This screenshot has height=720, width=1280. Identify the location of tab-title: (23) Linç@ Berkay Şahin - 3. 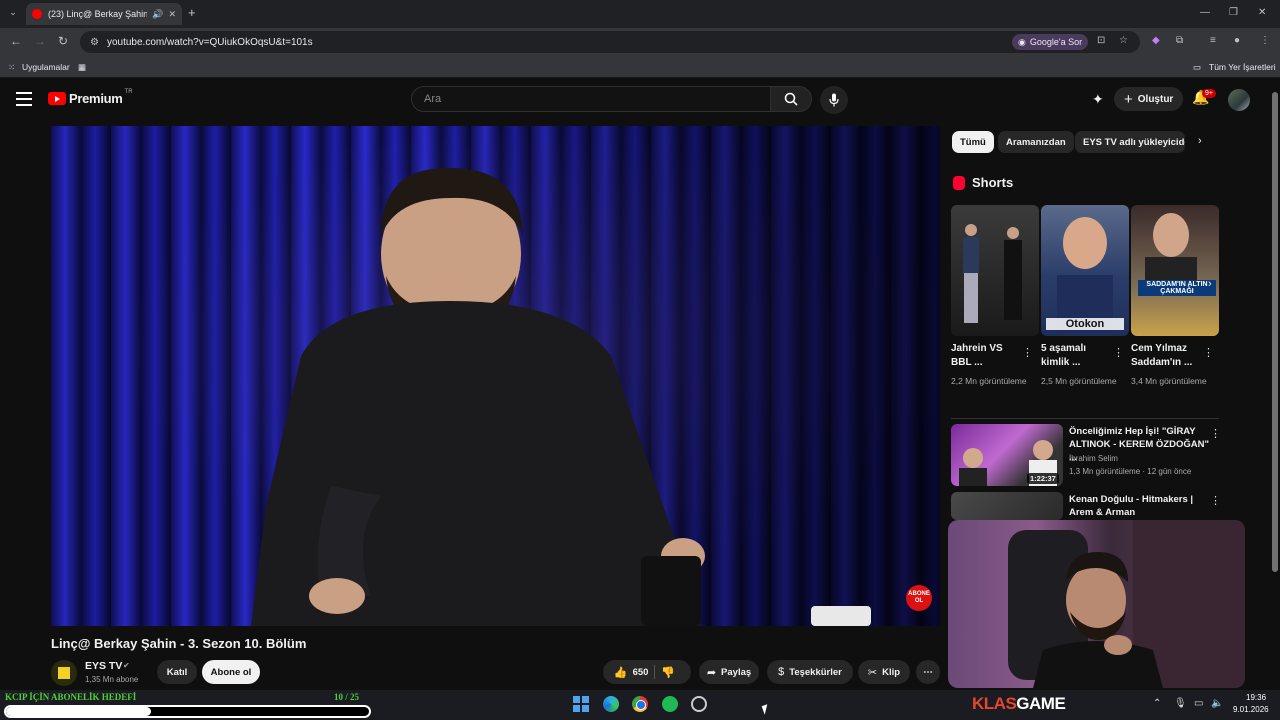
(98, 14).